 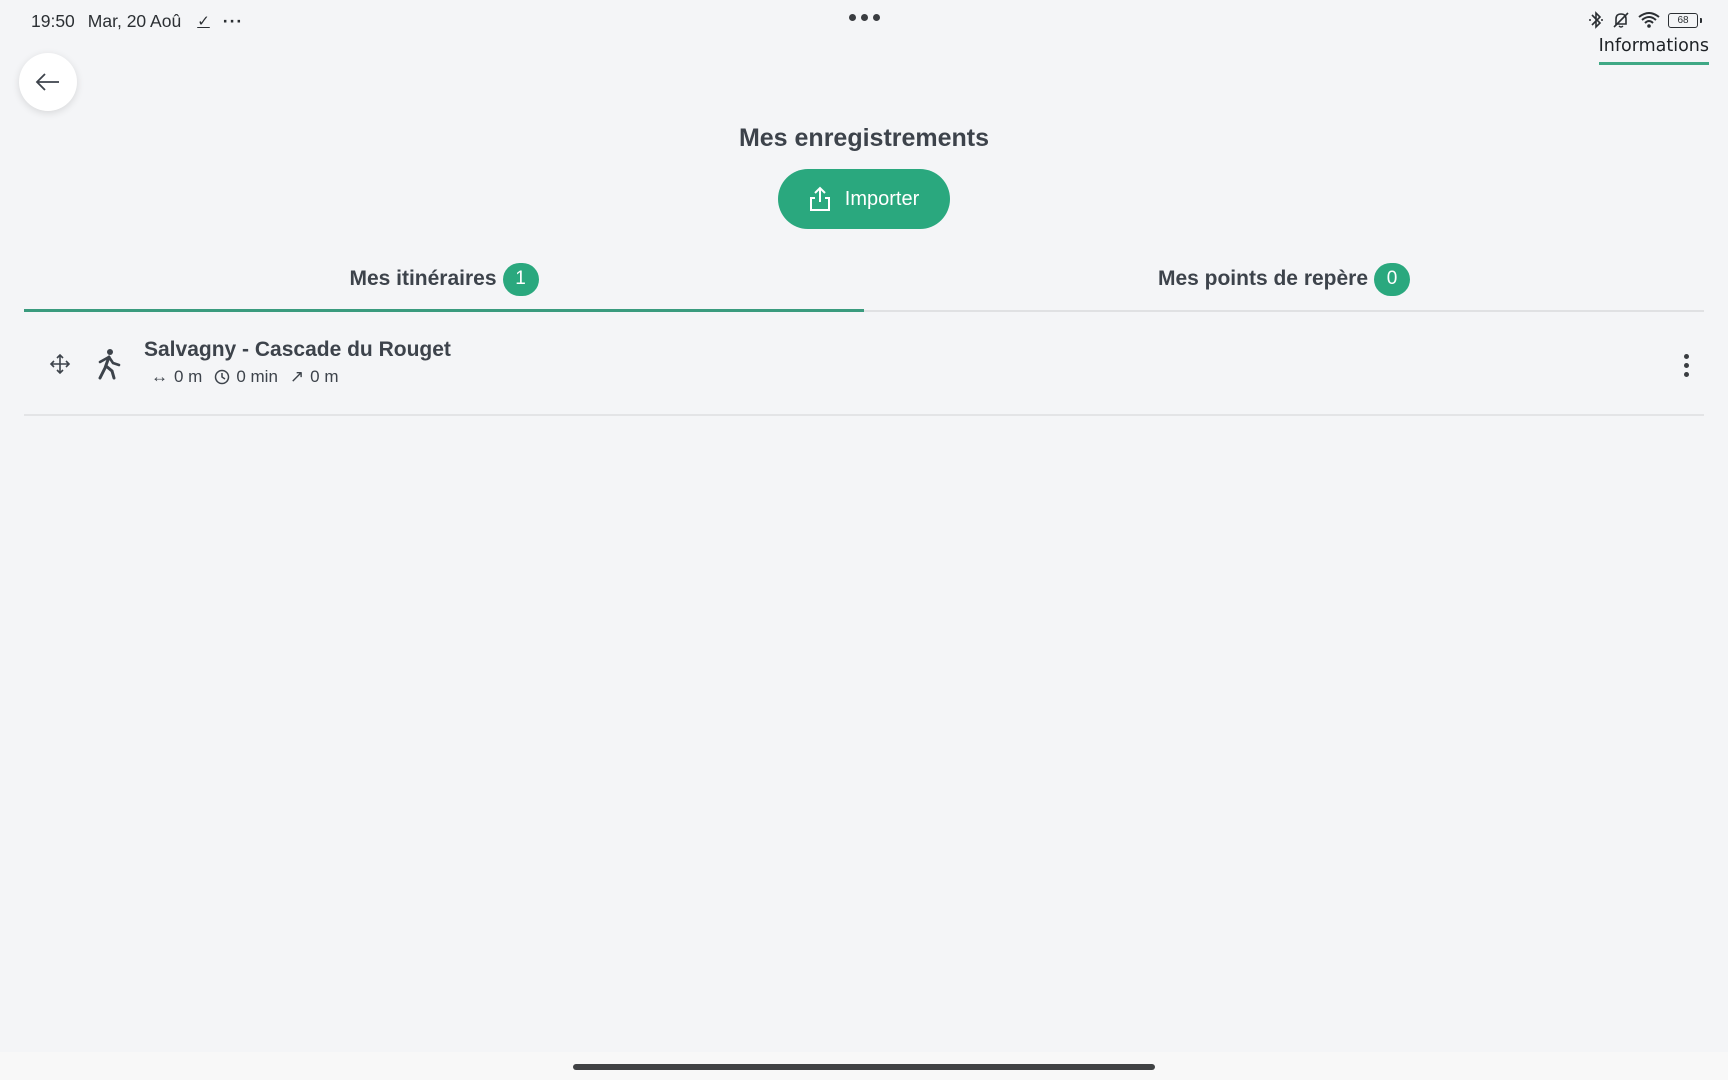 What do you see at coordinates (864, 17) in the screenshot?
I see `multitask-dots-icon` at bounding box center [864, 17].